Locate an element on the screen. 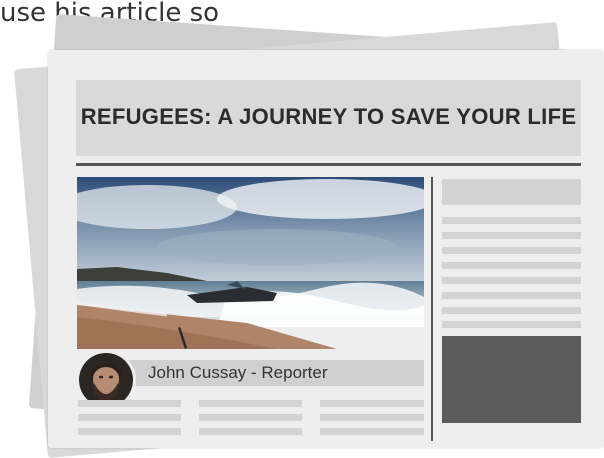  photo-caption: John Cussay - Reporter is located at coordinates (238, 372).